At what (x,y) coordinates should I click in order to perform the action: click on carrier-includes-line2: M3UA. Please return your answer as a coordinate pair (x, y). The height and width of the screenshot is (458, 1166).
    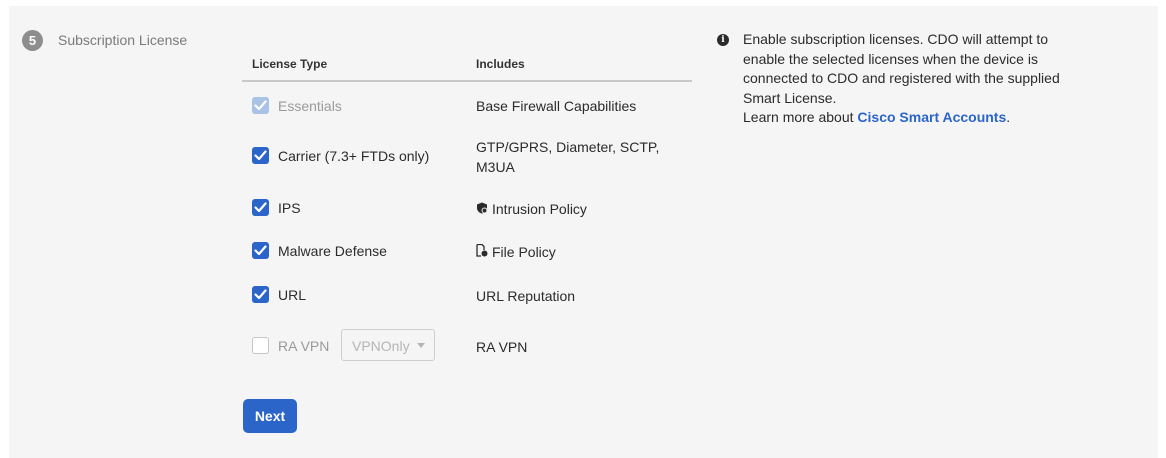
    Looking at the image, I should click on (495, 167).